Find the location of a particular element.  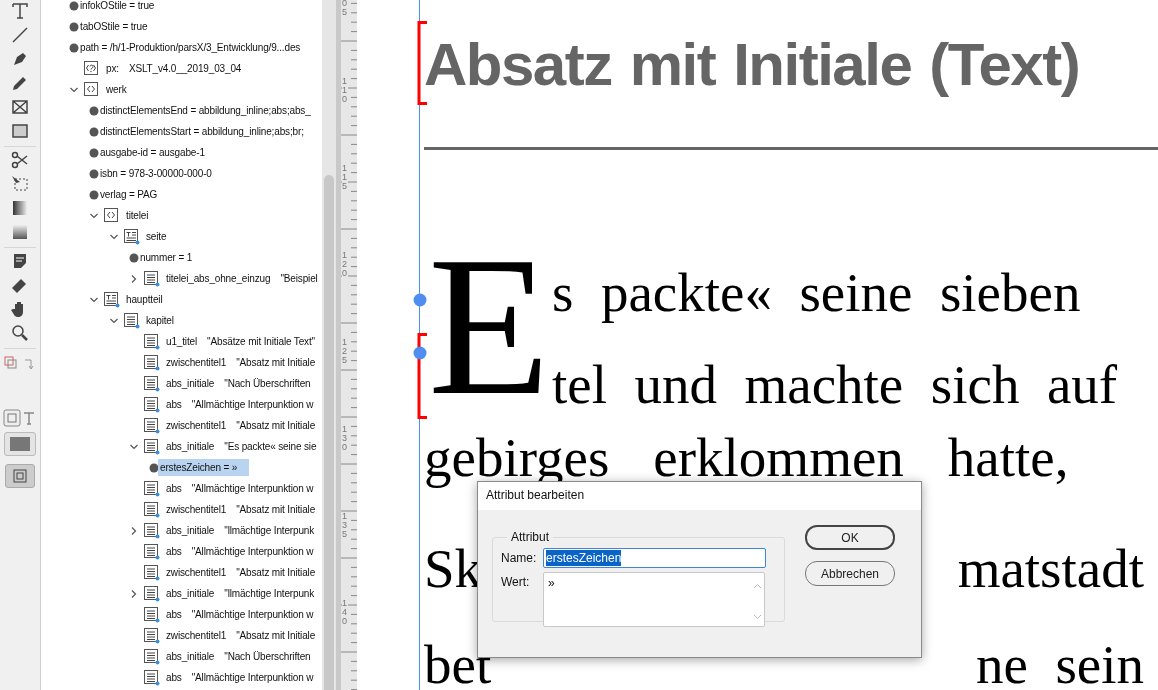

drop-cap: E is located at coordinates (489, 326).